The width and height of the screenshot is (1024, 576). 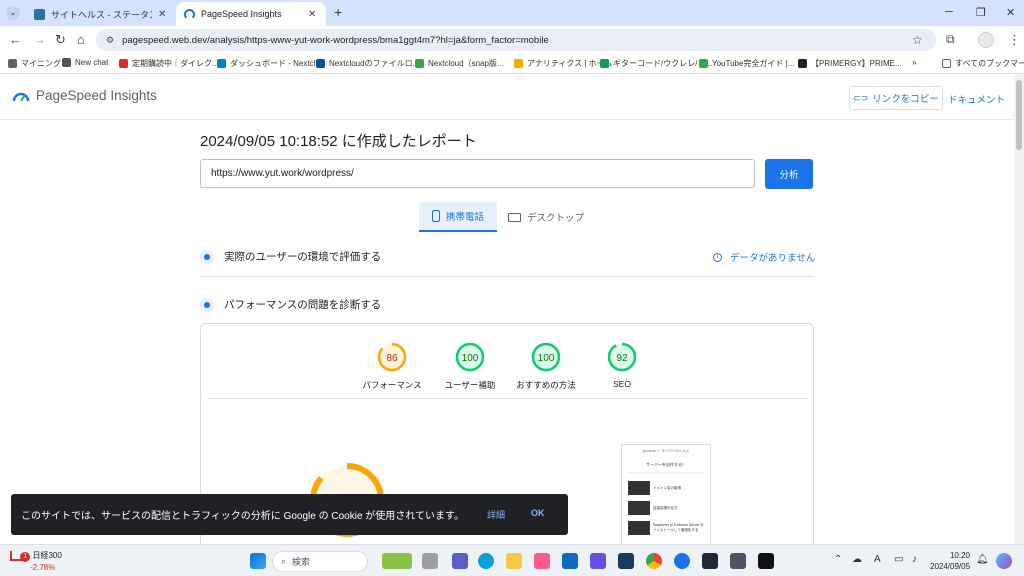 What do you see at coordinates (857, 559) in the screenshot?
I see `cloud-icon: ☁` at bounding box center [857, 559].